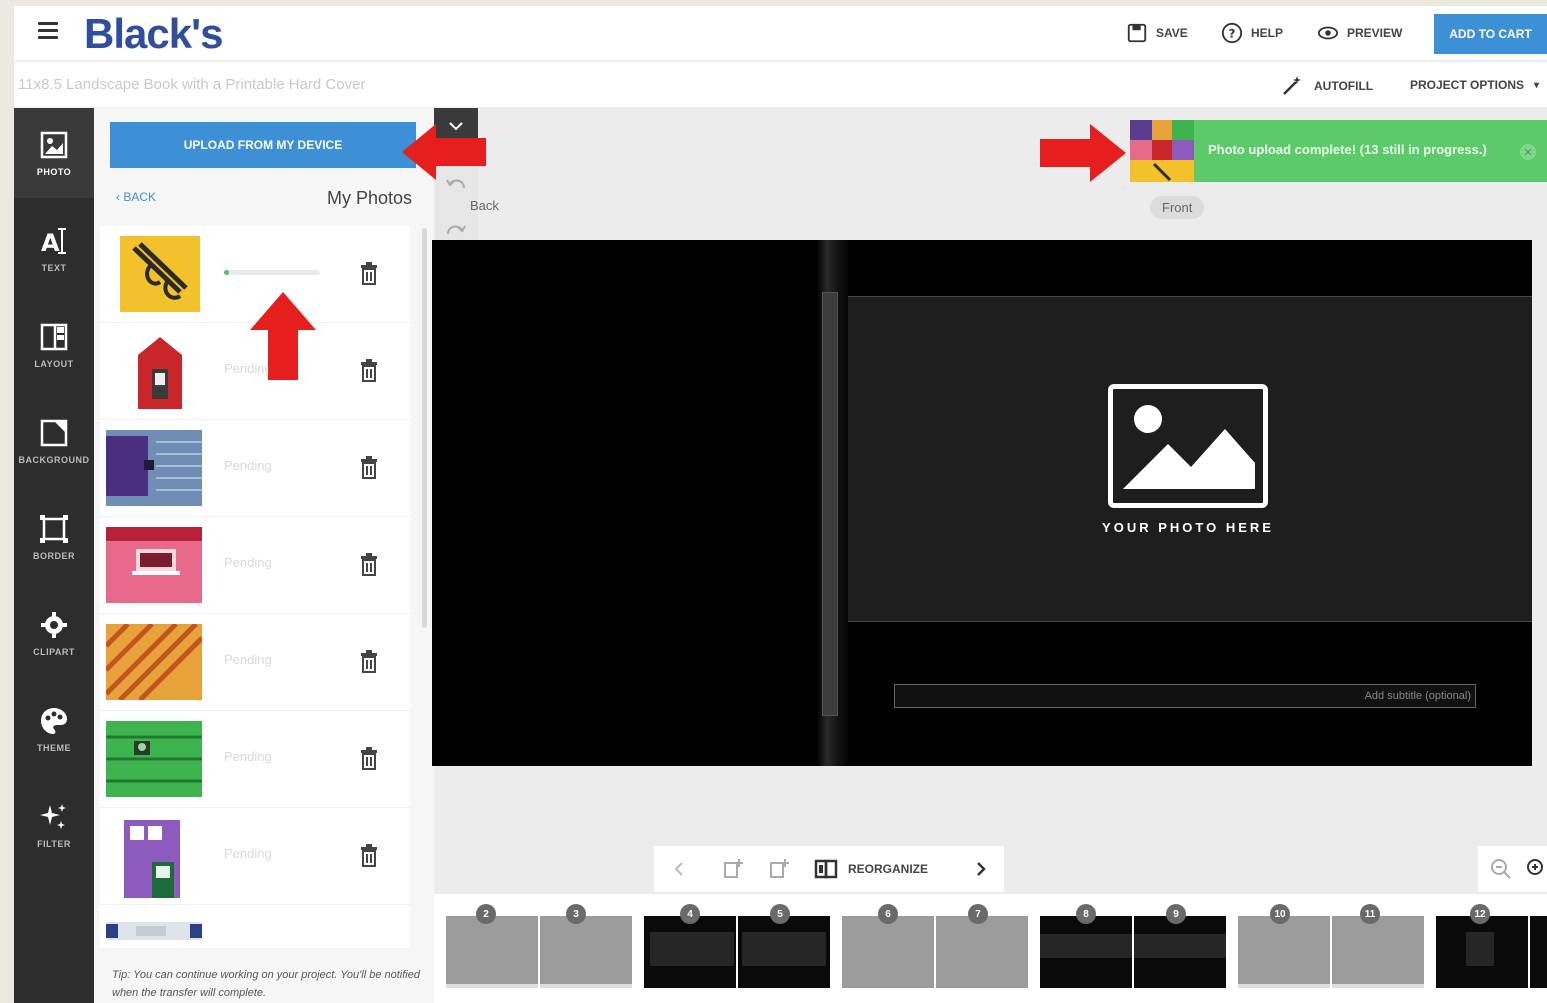 This screenshot has width=1547, height=1003. Describe the element at coordinates (1133, 946) in the screenshot. I see `spread-thumbnail: 8 9` at that location.